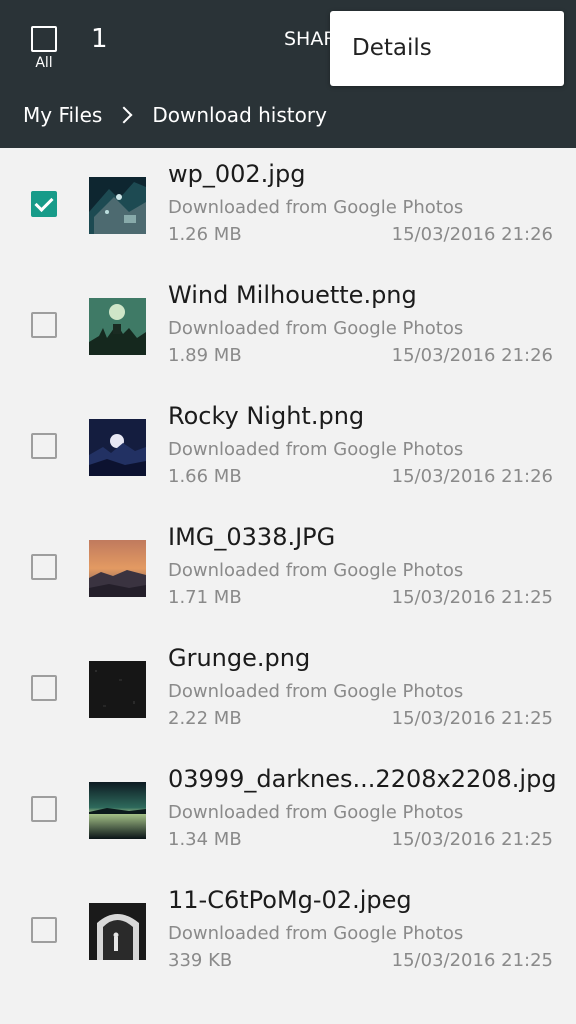 This screenshot has height=1024, width=576. Describe the element at coordinates (205, 839) in the screenshot. I see `file-size: 1.34 MB` at that location.